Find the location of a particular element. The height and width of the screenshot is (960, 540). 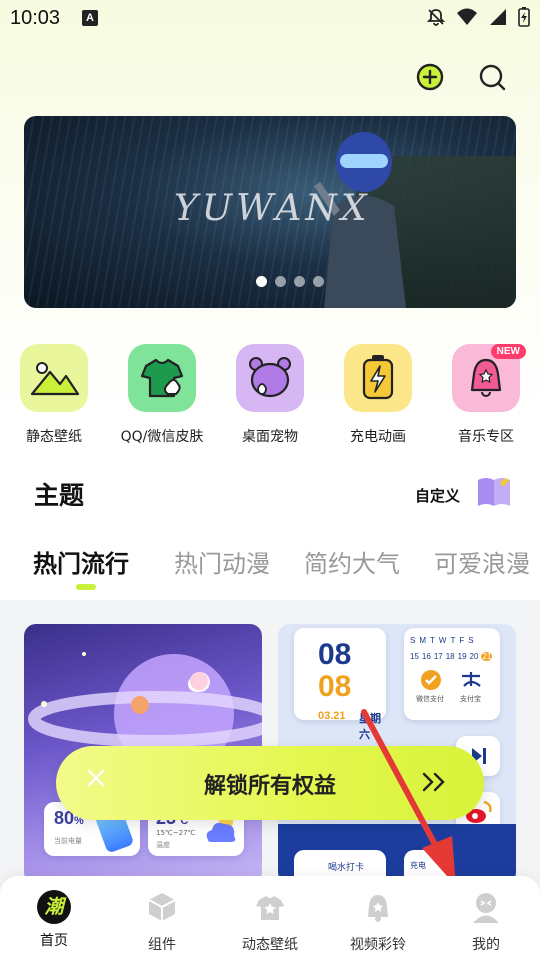

nav-profile: 我的 is located at coordinates (486, 922).